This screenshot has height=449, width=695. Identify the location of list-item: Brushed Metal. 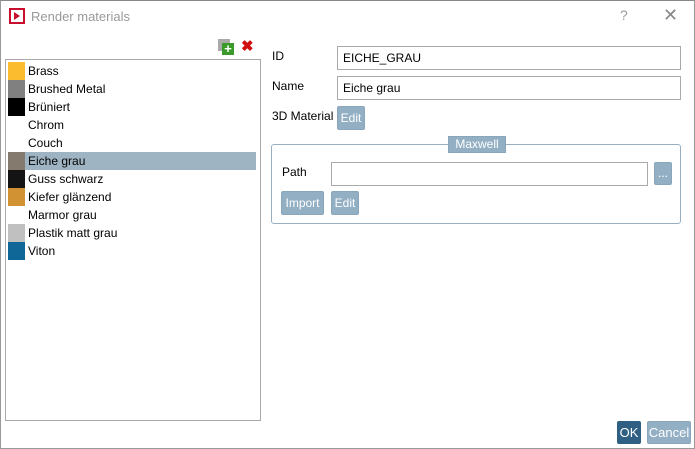
(132, 89).